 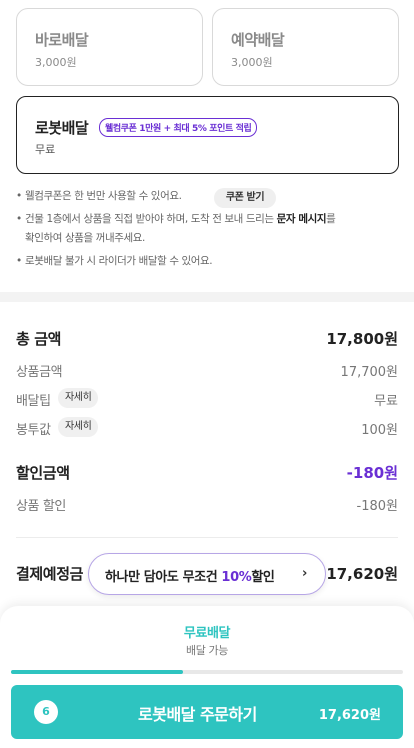 What do you see at coordinates (197, 714) in the screenshot?
I see `order-button-label: 로봇배달 주문하기` at bounding box center [197, 714].